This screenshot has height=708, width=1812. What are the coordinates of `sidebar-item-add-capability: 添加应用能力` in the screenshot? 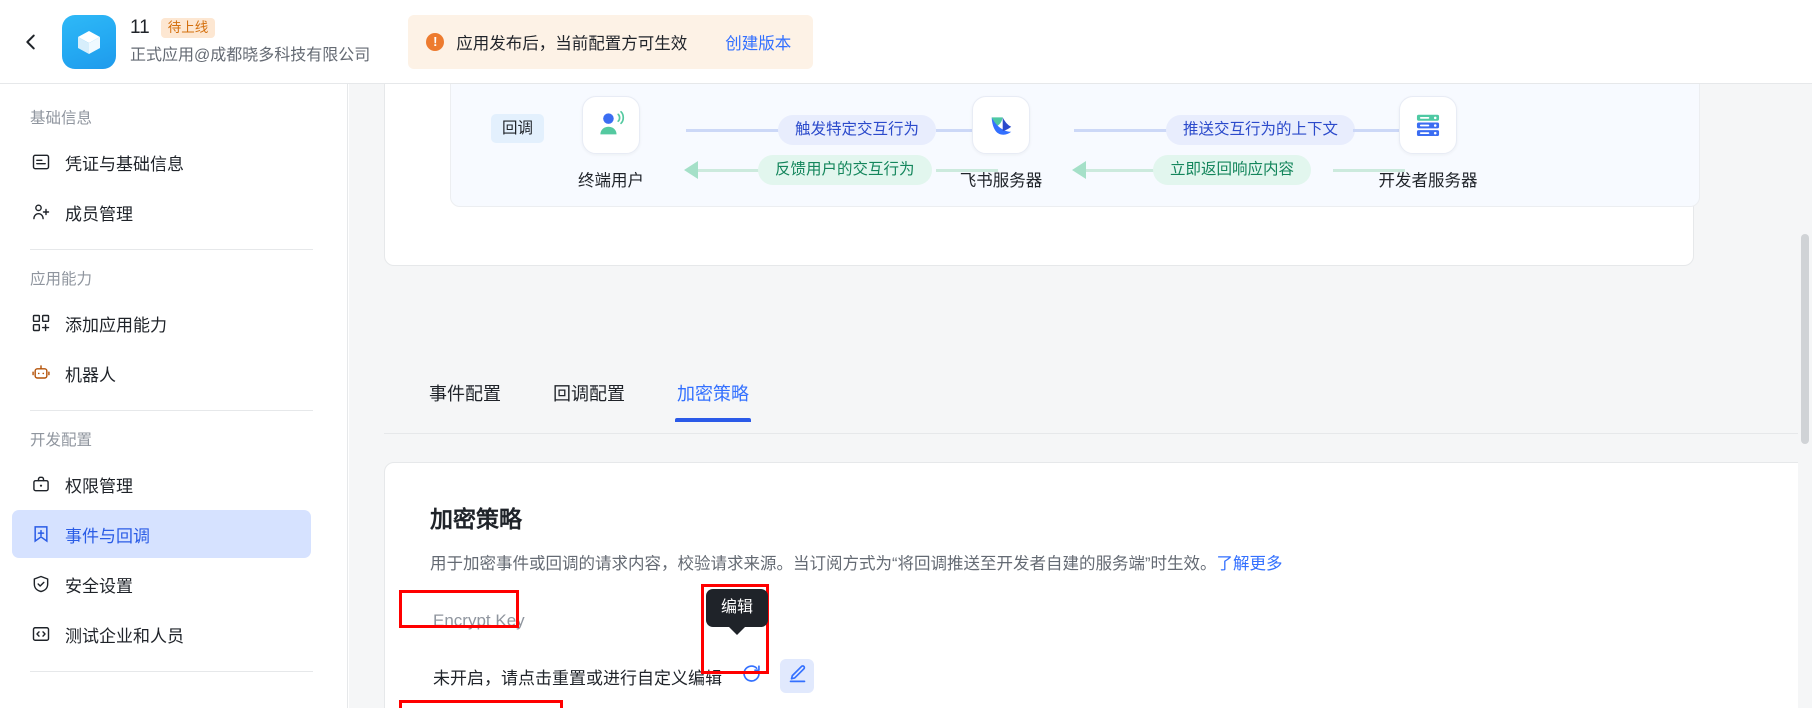 It's located at (161, 323).